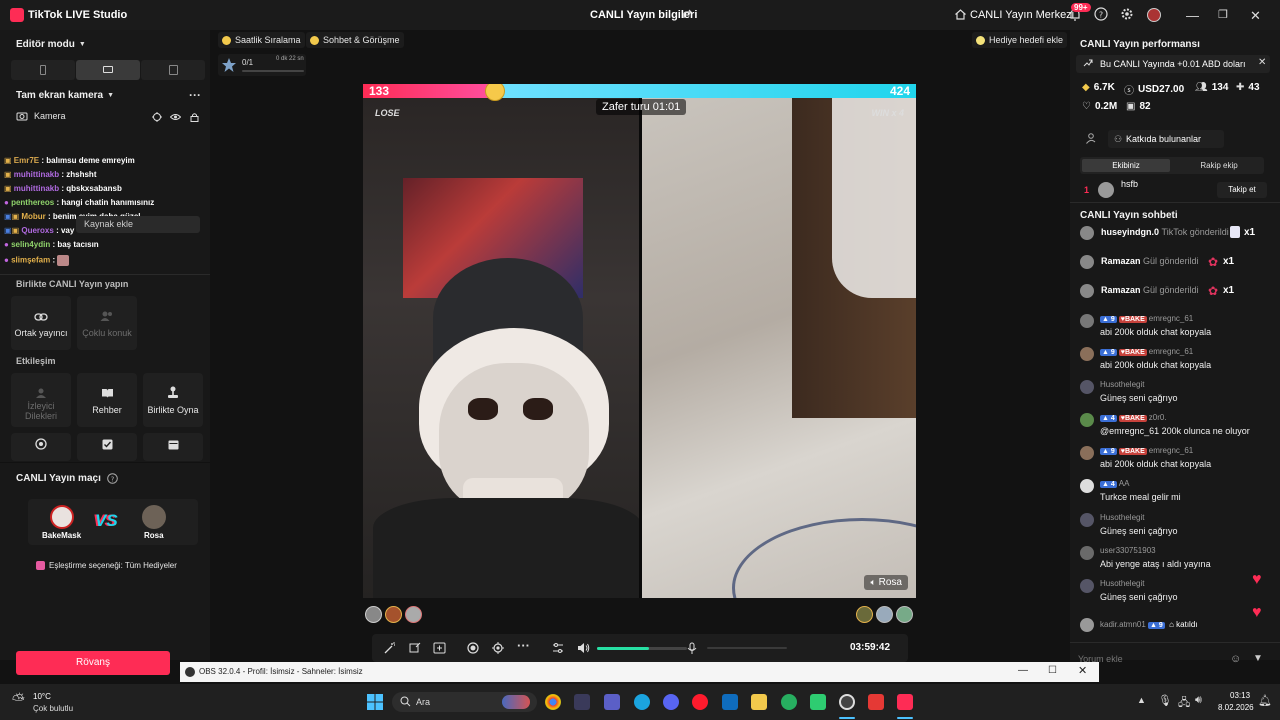  I want to click on co-host-button: Ortak yayıncı, so click(41, 323).